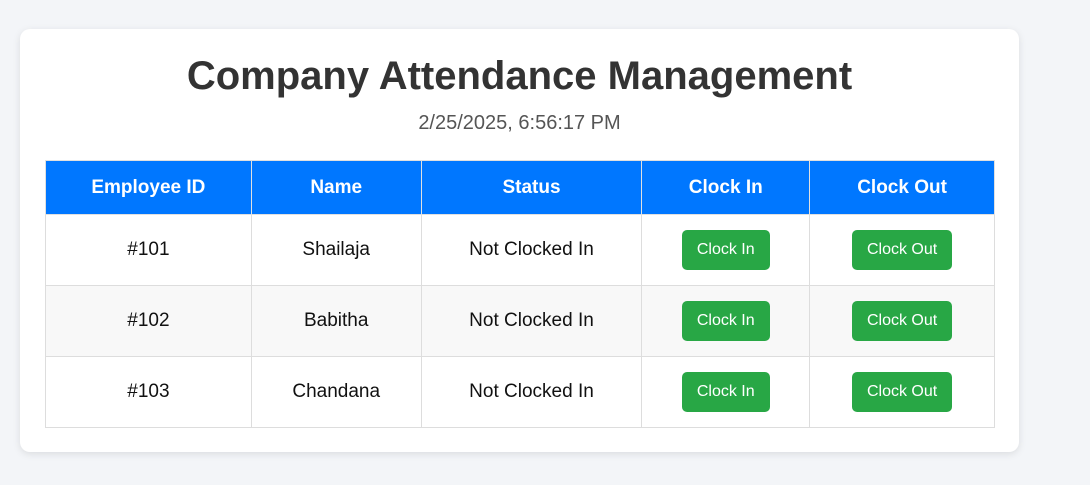 The image size is (1090, 485). What do you see at coordinates (902, 187) in the screenshot?
I see `column-header-clock-out: Clock Out` at bounding box center [902, 187].